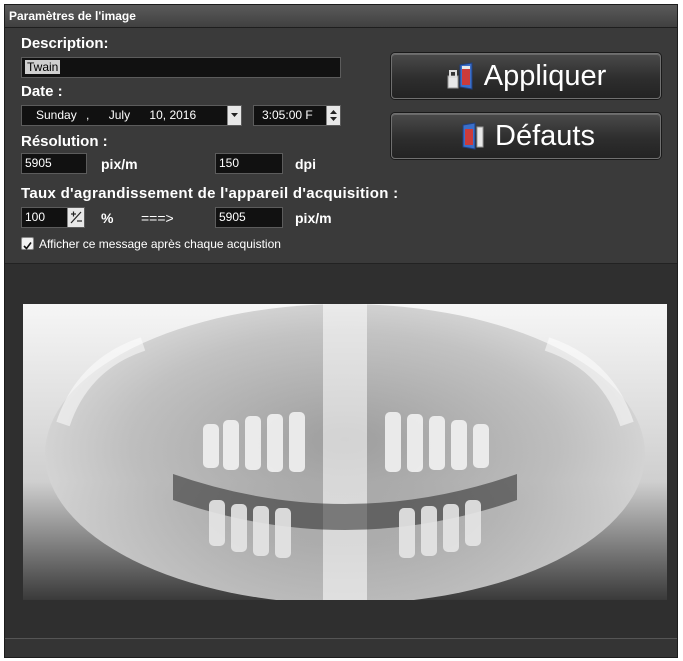 The image size is (683, 661). I want to click on resolution-dpi-unit: dpi, so click(305, 164).